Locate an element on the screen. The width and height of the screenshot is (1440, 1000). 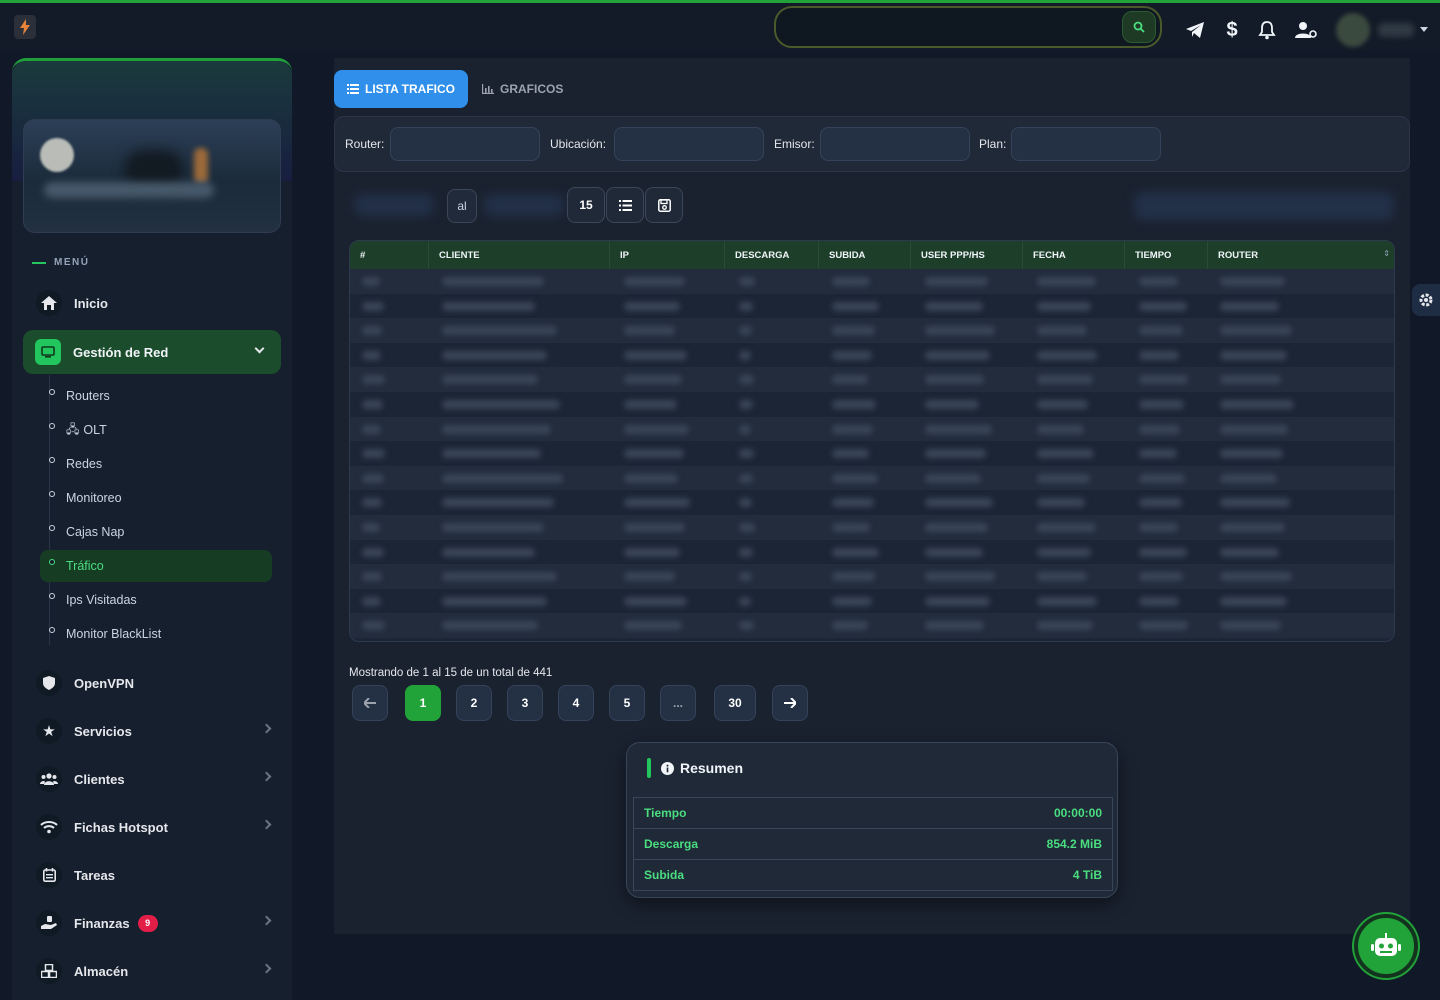
sidebar-item-gestion-de-red: Gestión de Red is located at coordinates (152, 352).